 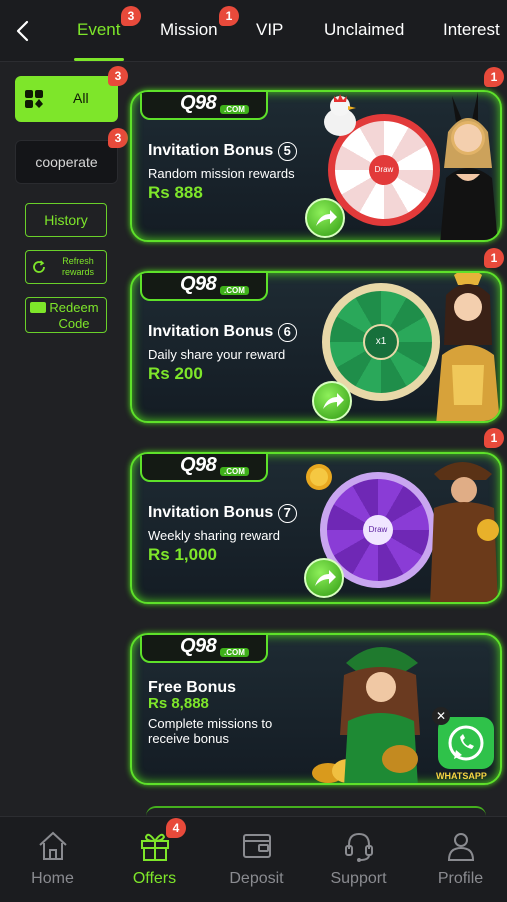 I want to click on banner-title: Invitation Bonus 6, so click(x=222, y=332).